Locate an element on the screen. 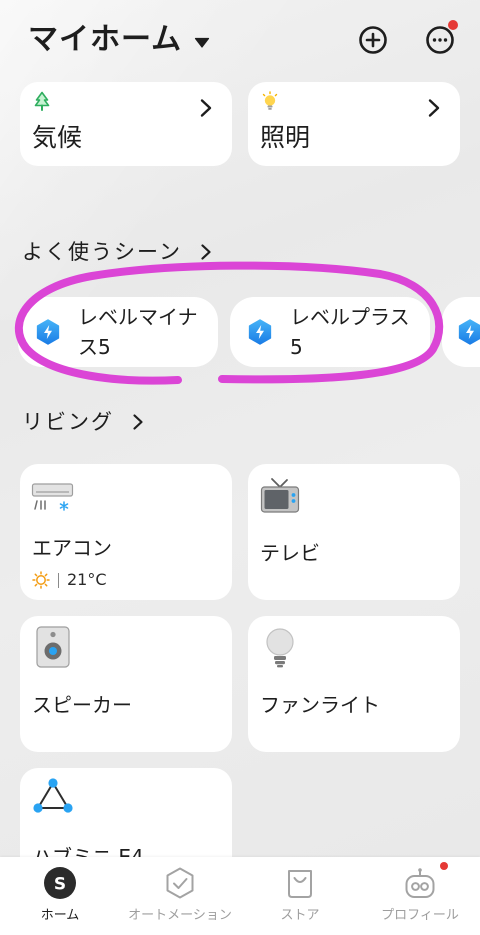 This screenshot has width=480, height=935. room-section-header: リビング is located at coordinates (83, 422).